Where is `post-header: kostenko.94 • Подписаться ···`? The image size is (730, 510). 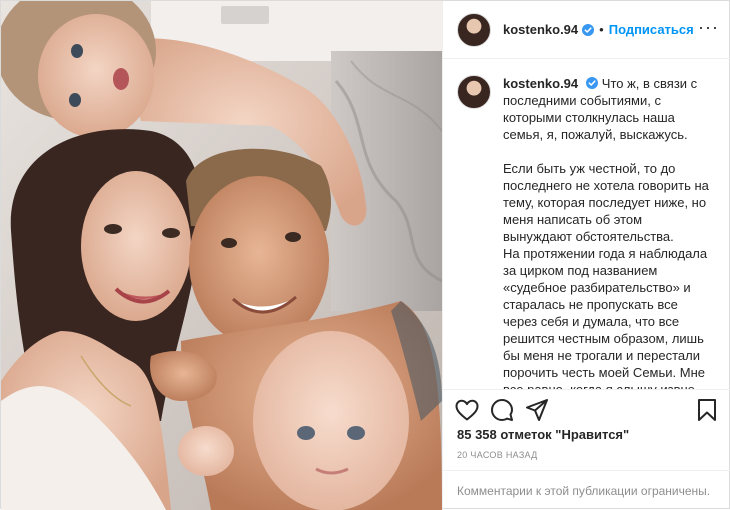
post-header: kostenko.94 • Подписаться ··· is located at coordinates (586, 30).